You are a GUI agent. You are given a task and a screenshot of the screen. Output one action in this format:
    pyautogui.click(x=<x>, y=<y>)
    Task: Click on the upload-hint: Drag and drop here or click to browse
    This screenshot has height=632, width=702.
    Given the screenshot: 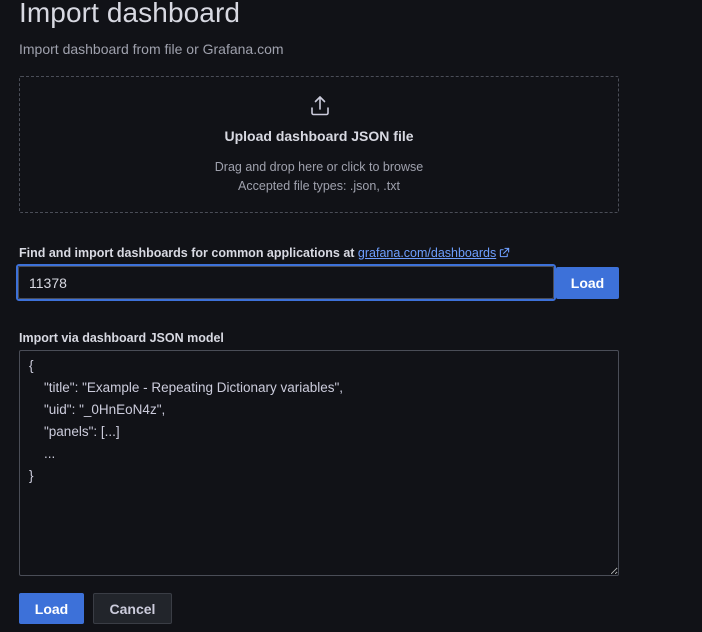 What is the action you would take?
    pyautogui.click(x=319, y=167)
    